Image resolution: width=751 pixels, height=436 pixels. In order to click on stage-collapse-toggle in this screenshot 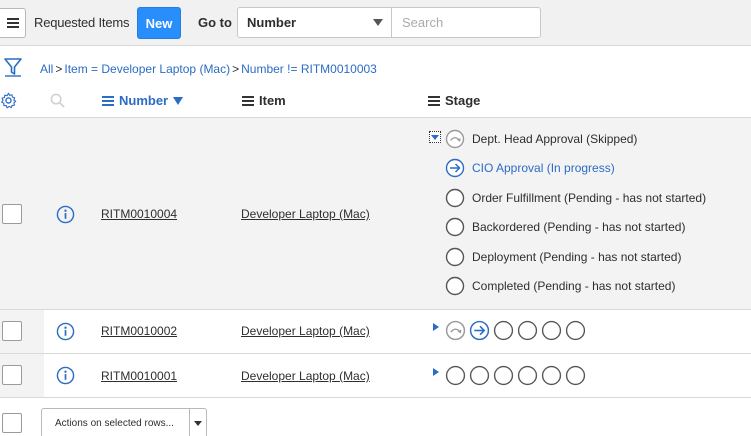, I will do `click(435, 137)`.